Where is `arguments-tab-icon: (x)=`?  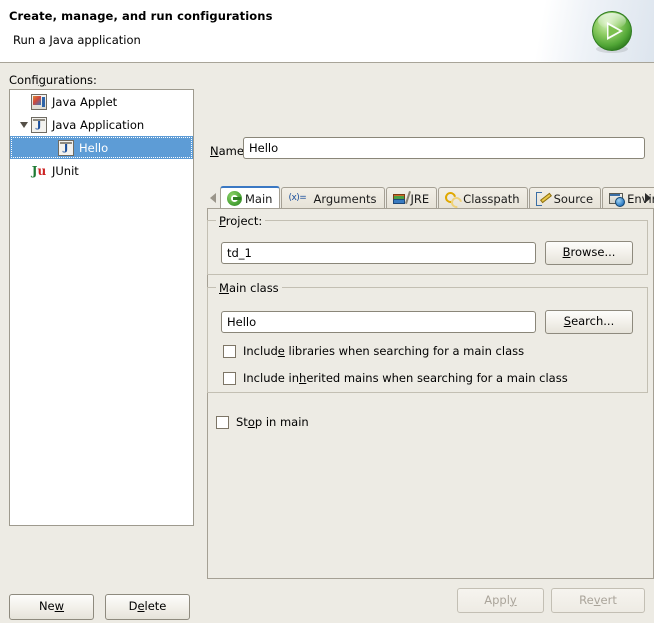
arguments-tab-icon: (x)= is located at coordinates (297, 198).